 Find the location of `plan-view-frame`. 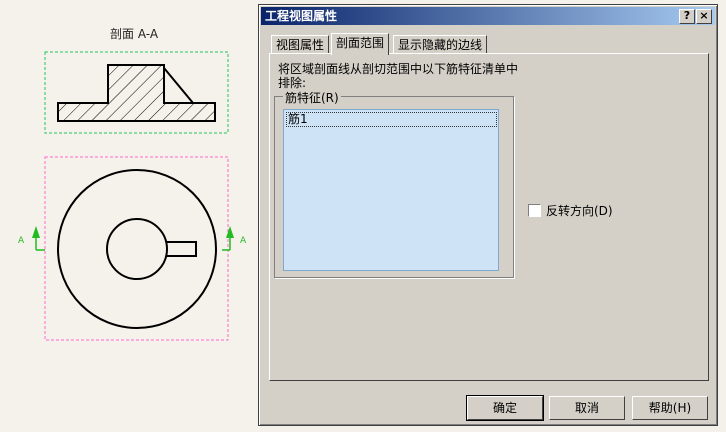

plan-view-frame is located at coordinates (136, 248).